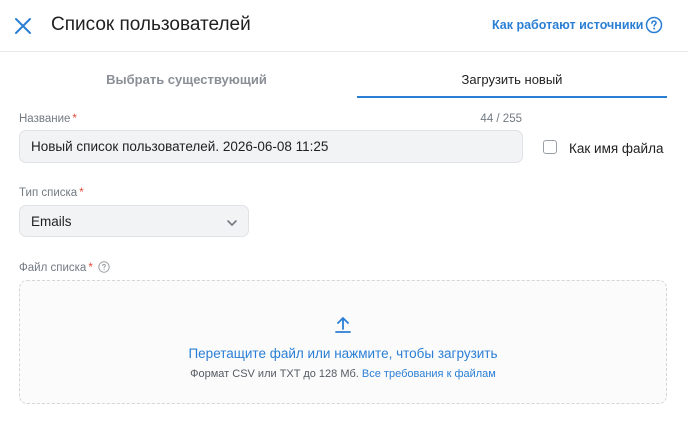 The image size is (688, 442). What do you see at coordinates (53, 268) in the screenshot?
I see `file-label-text: Файл списка` at bounding box center [53, 268].